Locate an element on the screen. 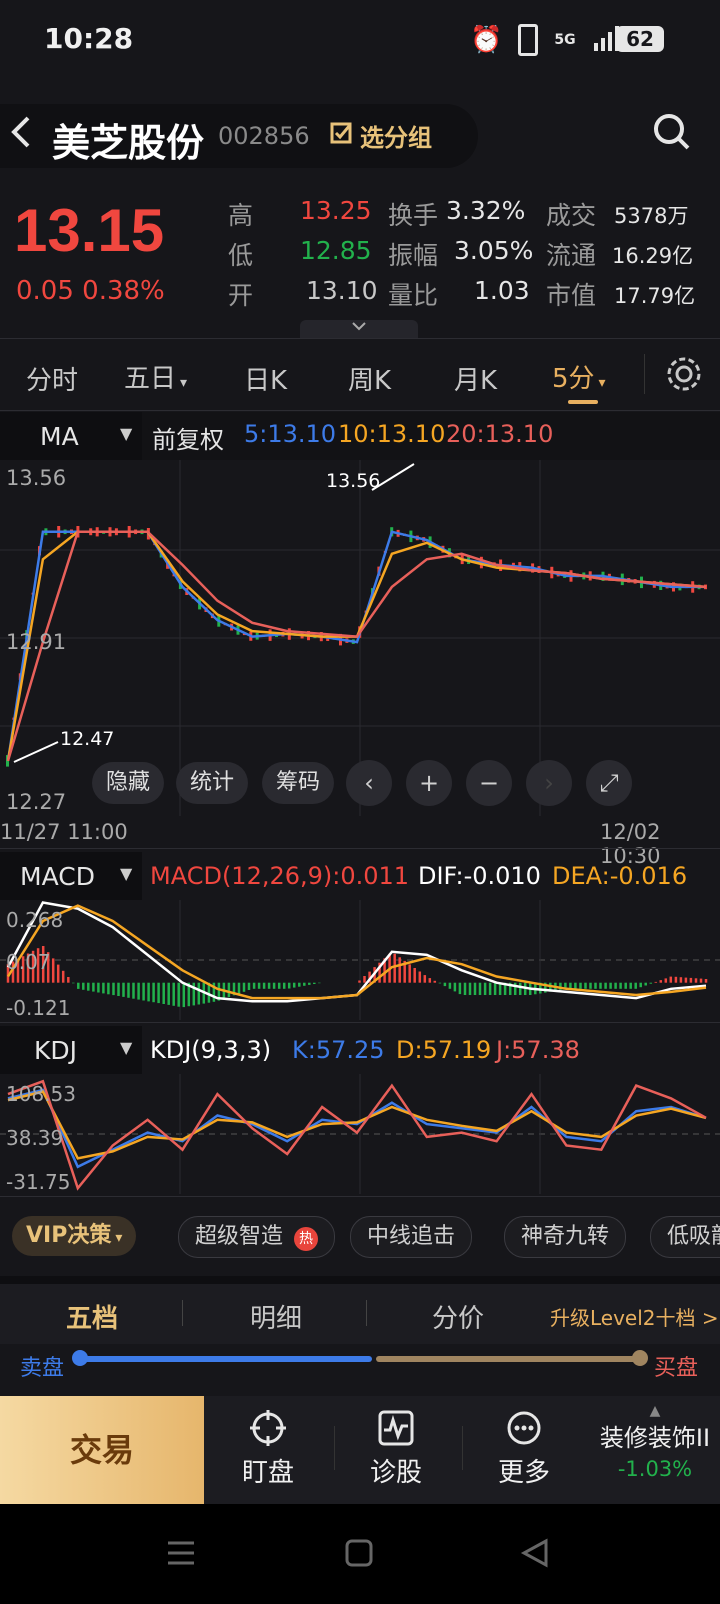 Image resolution: width=720 pixels, height=1604 pixels. macd-dea: DEA:-0.016 is located at coordinates (620, 876).